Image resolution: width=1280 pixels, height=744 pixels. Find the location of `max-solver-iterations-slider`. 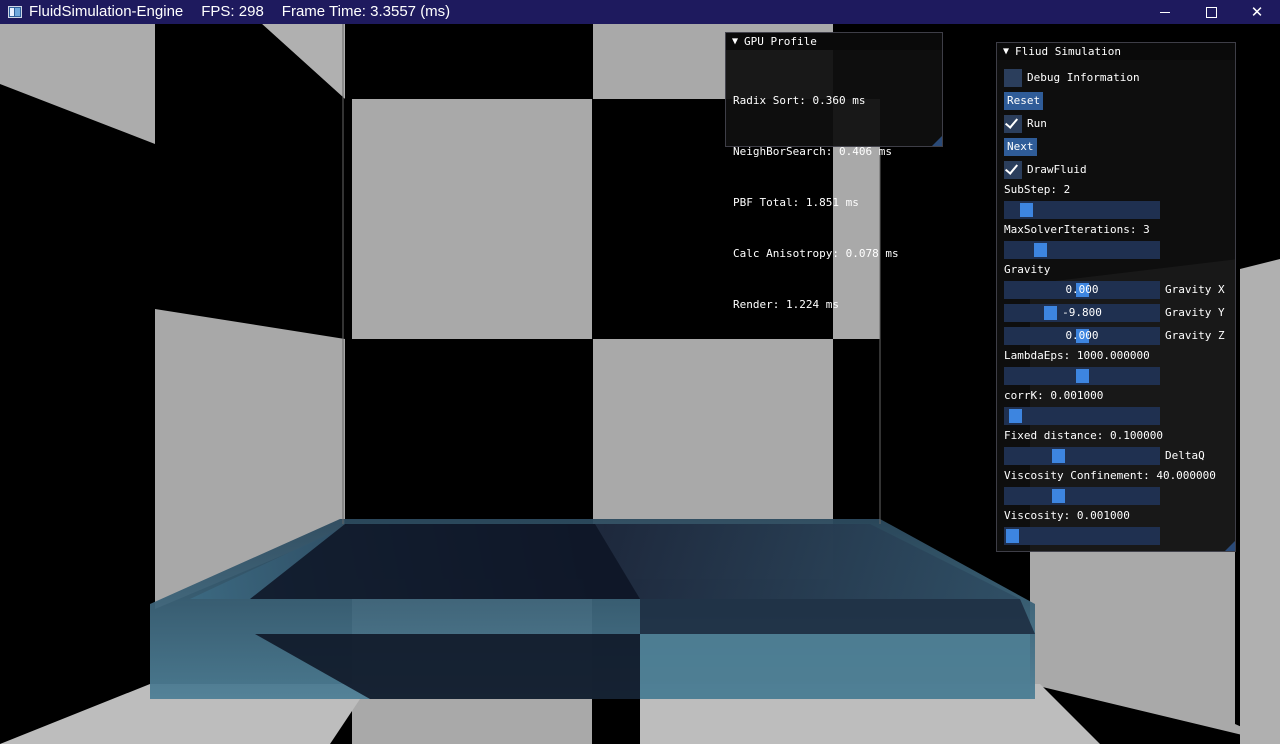

max-solver-iterations-slider is located at coordinates (1082, 250).